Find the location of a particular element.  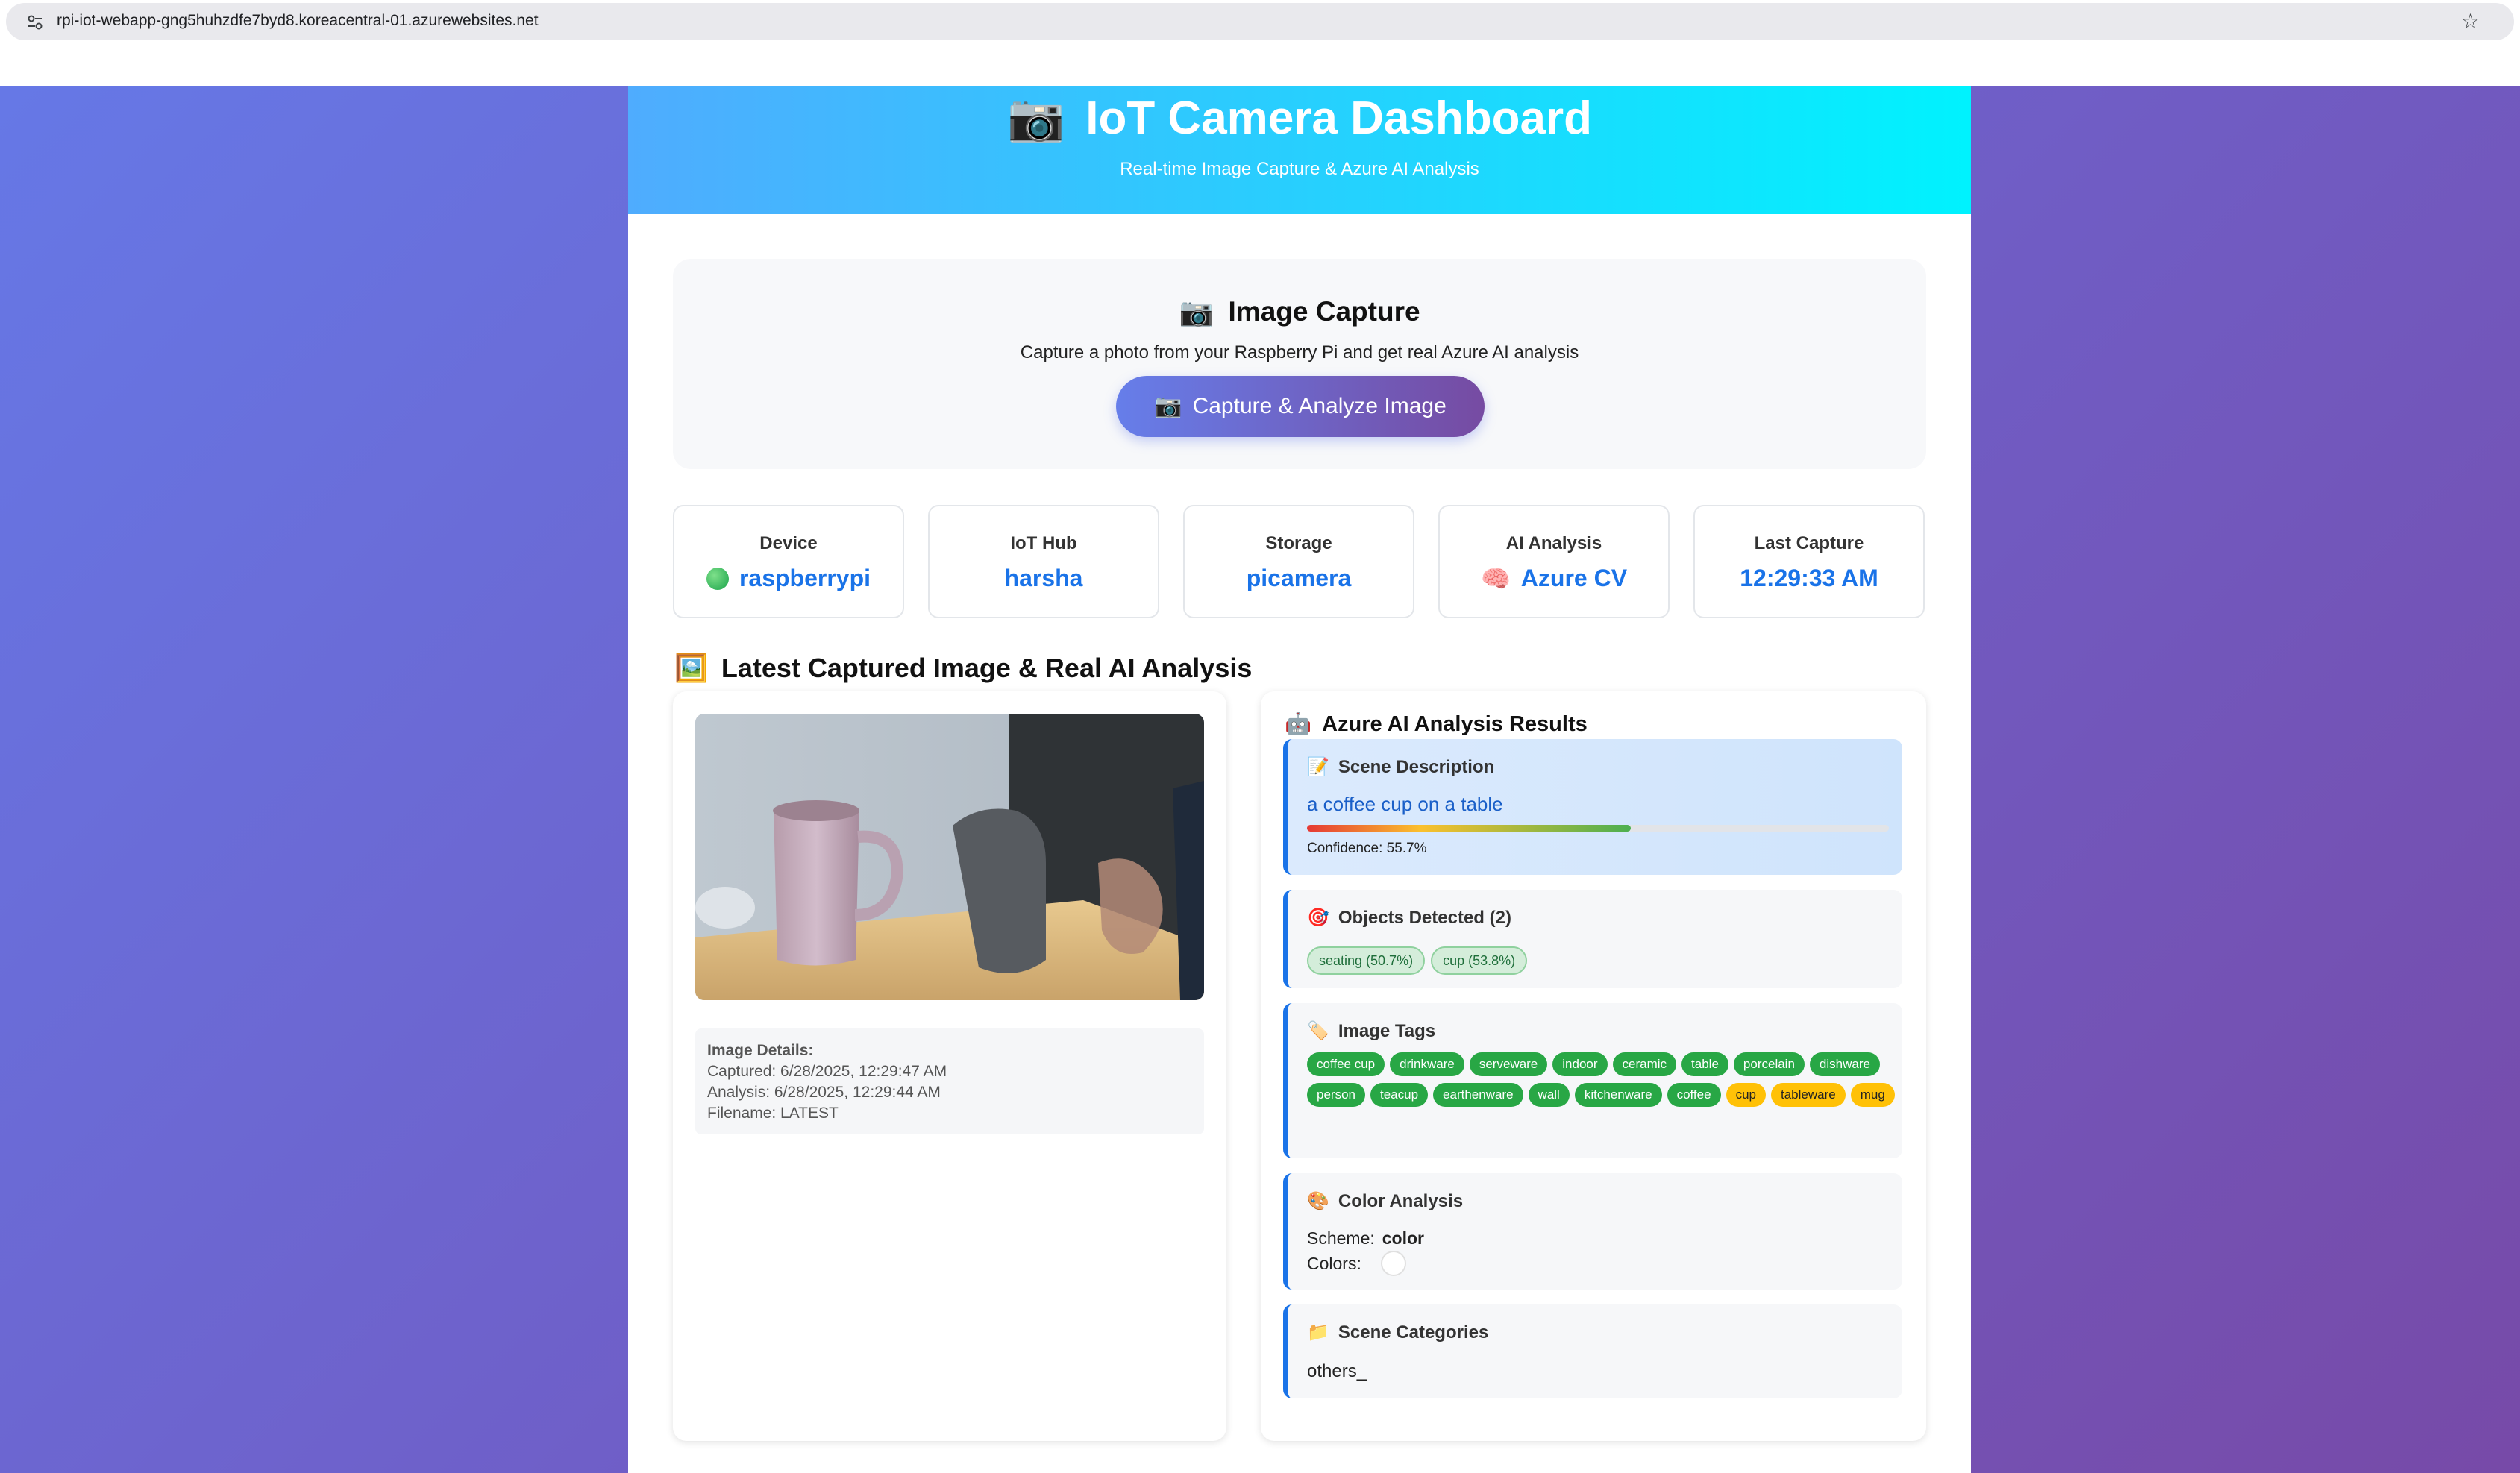

confidence-bar-fill is located at coordinates (1469, 828).